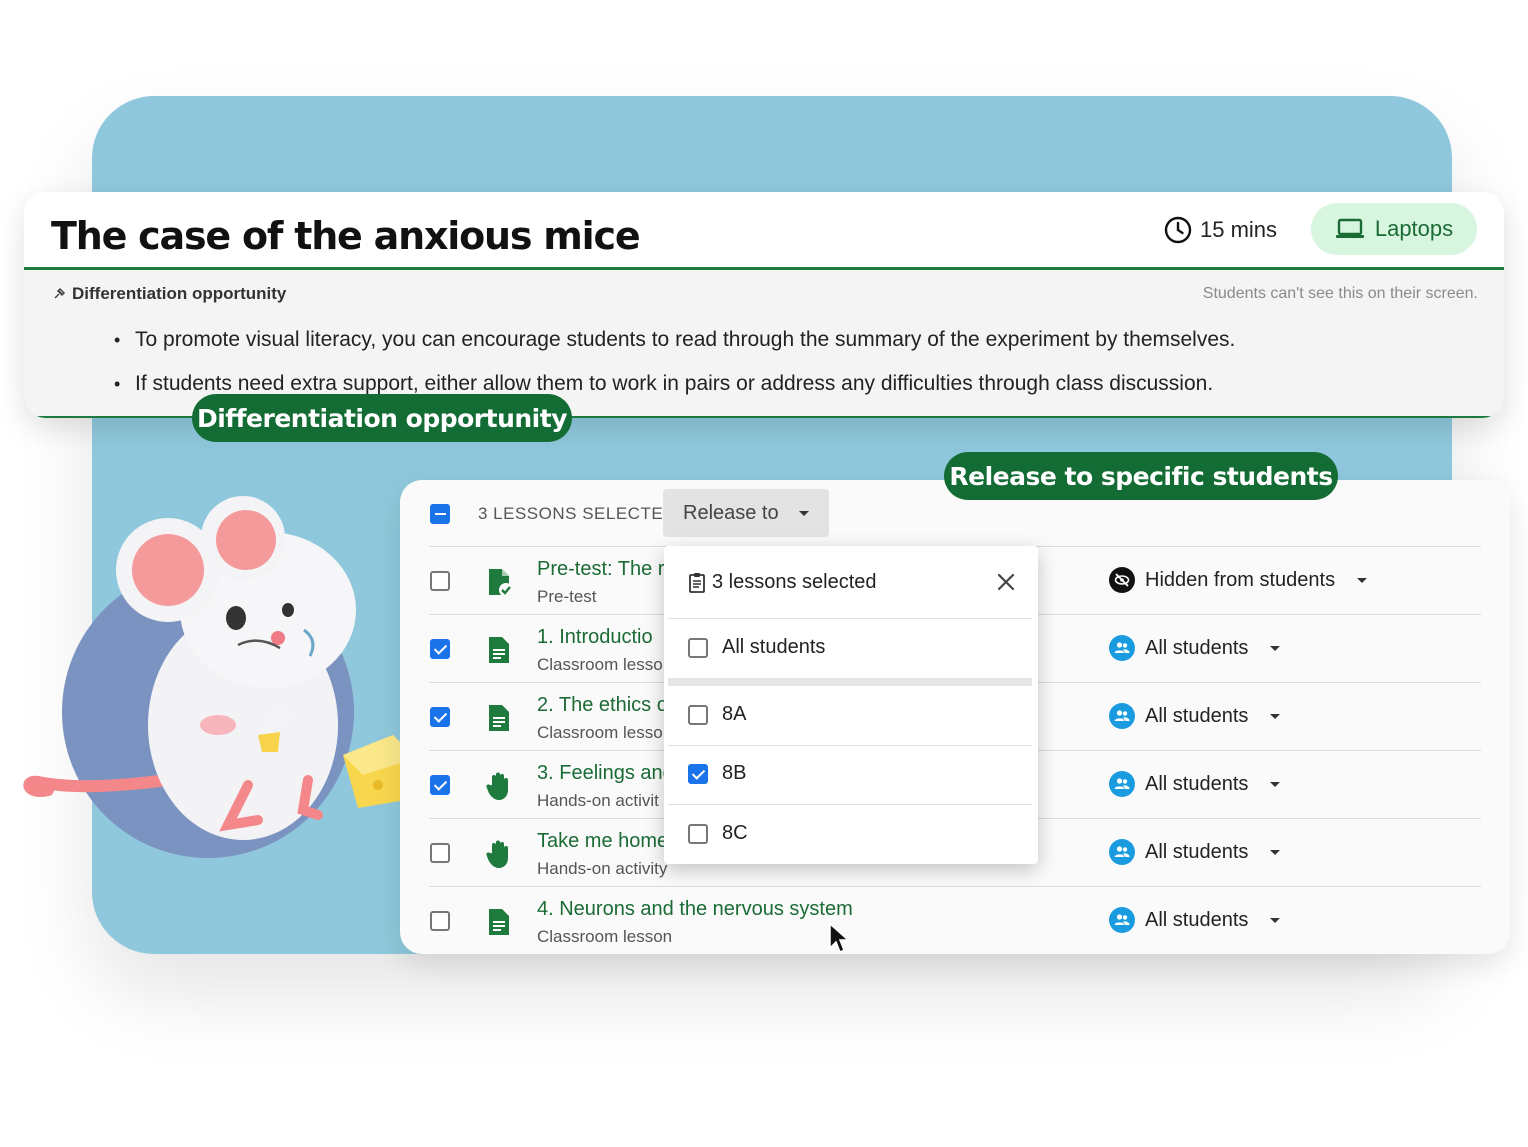 This screenshot has height=1147, width=1528. I want to click on duration-label: 15 mins, so click(1239, 229).